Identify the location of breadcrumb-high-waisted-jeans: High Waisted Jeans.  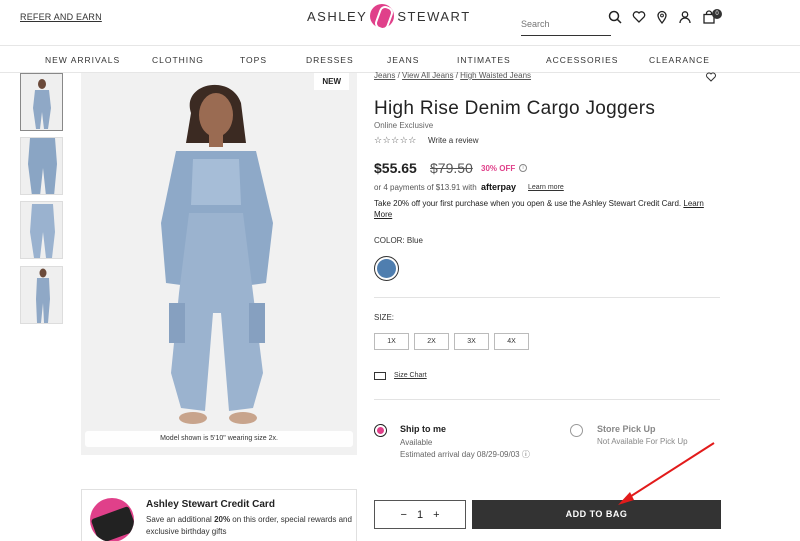
(495, 75).